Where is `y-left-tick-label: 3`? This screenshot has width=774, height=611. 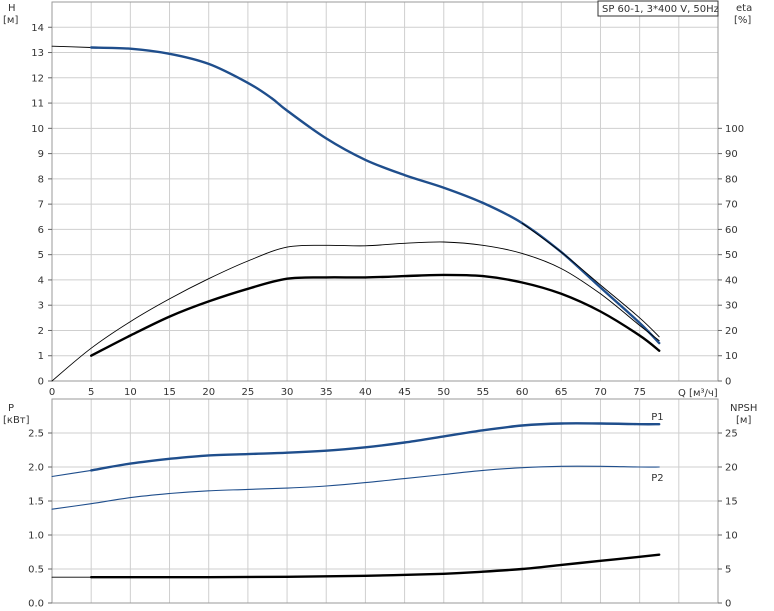 y-left-tick-label: 3 is located at coordinates (41, 306).